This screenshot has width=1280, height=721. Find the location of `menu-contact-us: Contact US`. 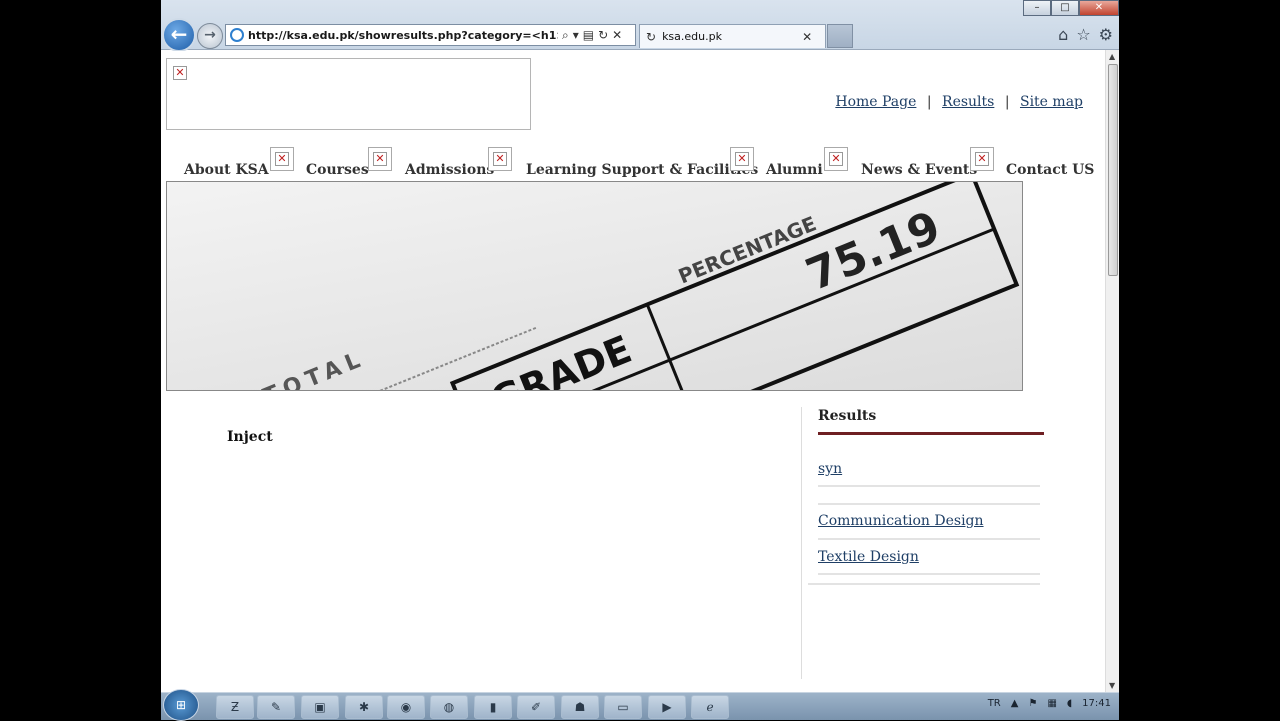

menu-contact-us: Contact US is located at coordinates (1050, 170).